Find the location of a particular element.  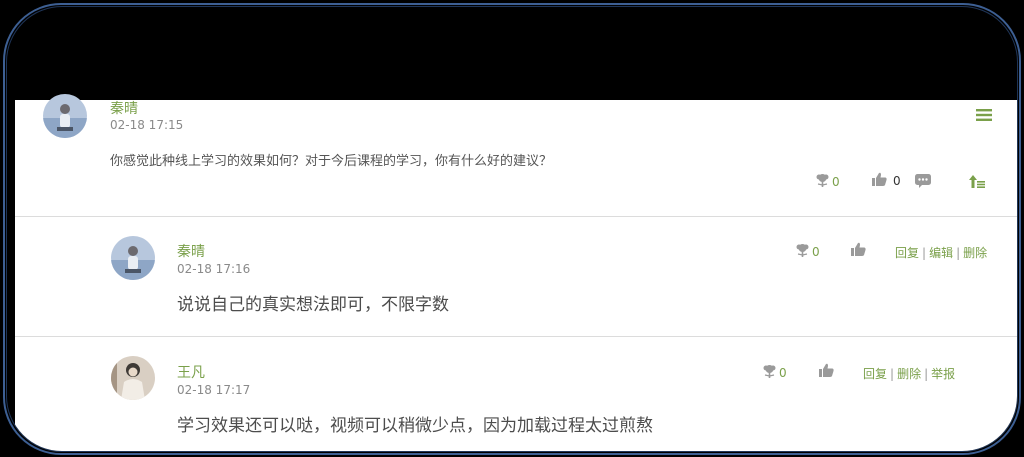

post-time: 02-18 17:15 is located at coordinates (147, 125).